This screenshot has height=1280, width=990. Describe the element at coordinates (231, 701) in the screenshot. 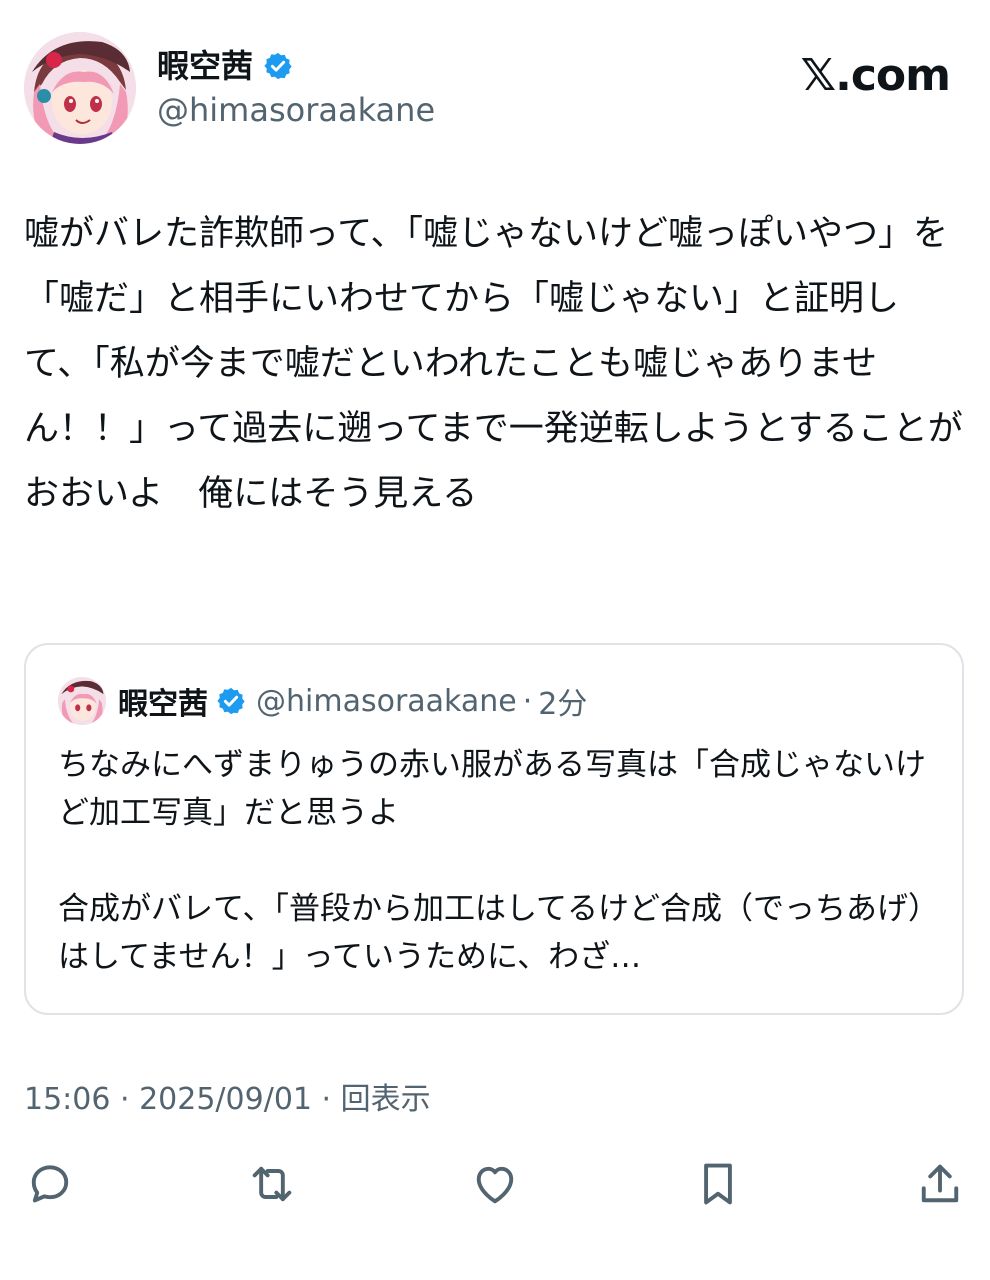

I see `quoted-verified-badge-icon` at that location.